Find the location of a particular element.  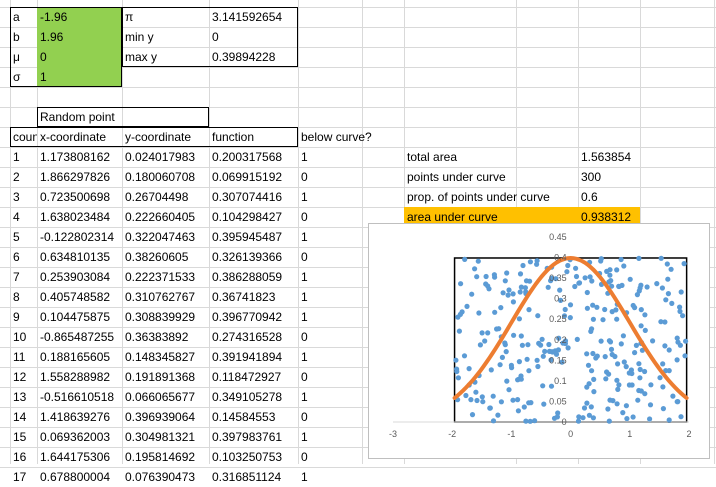

table-cell: 9 is located at coordinates (23, 317).